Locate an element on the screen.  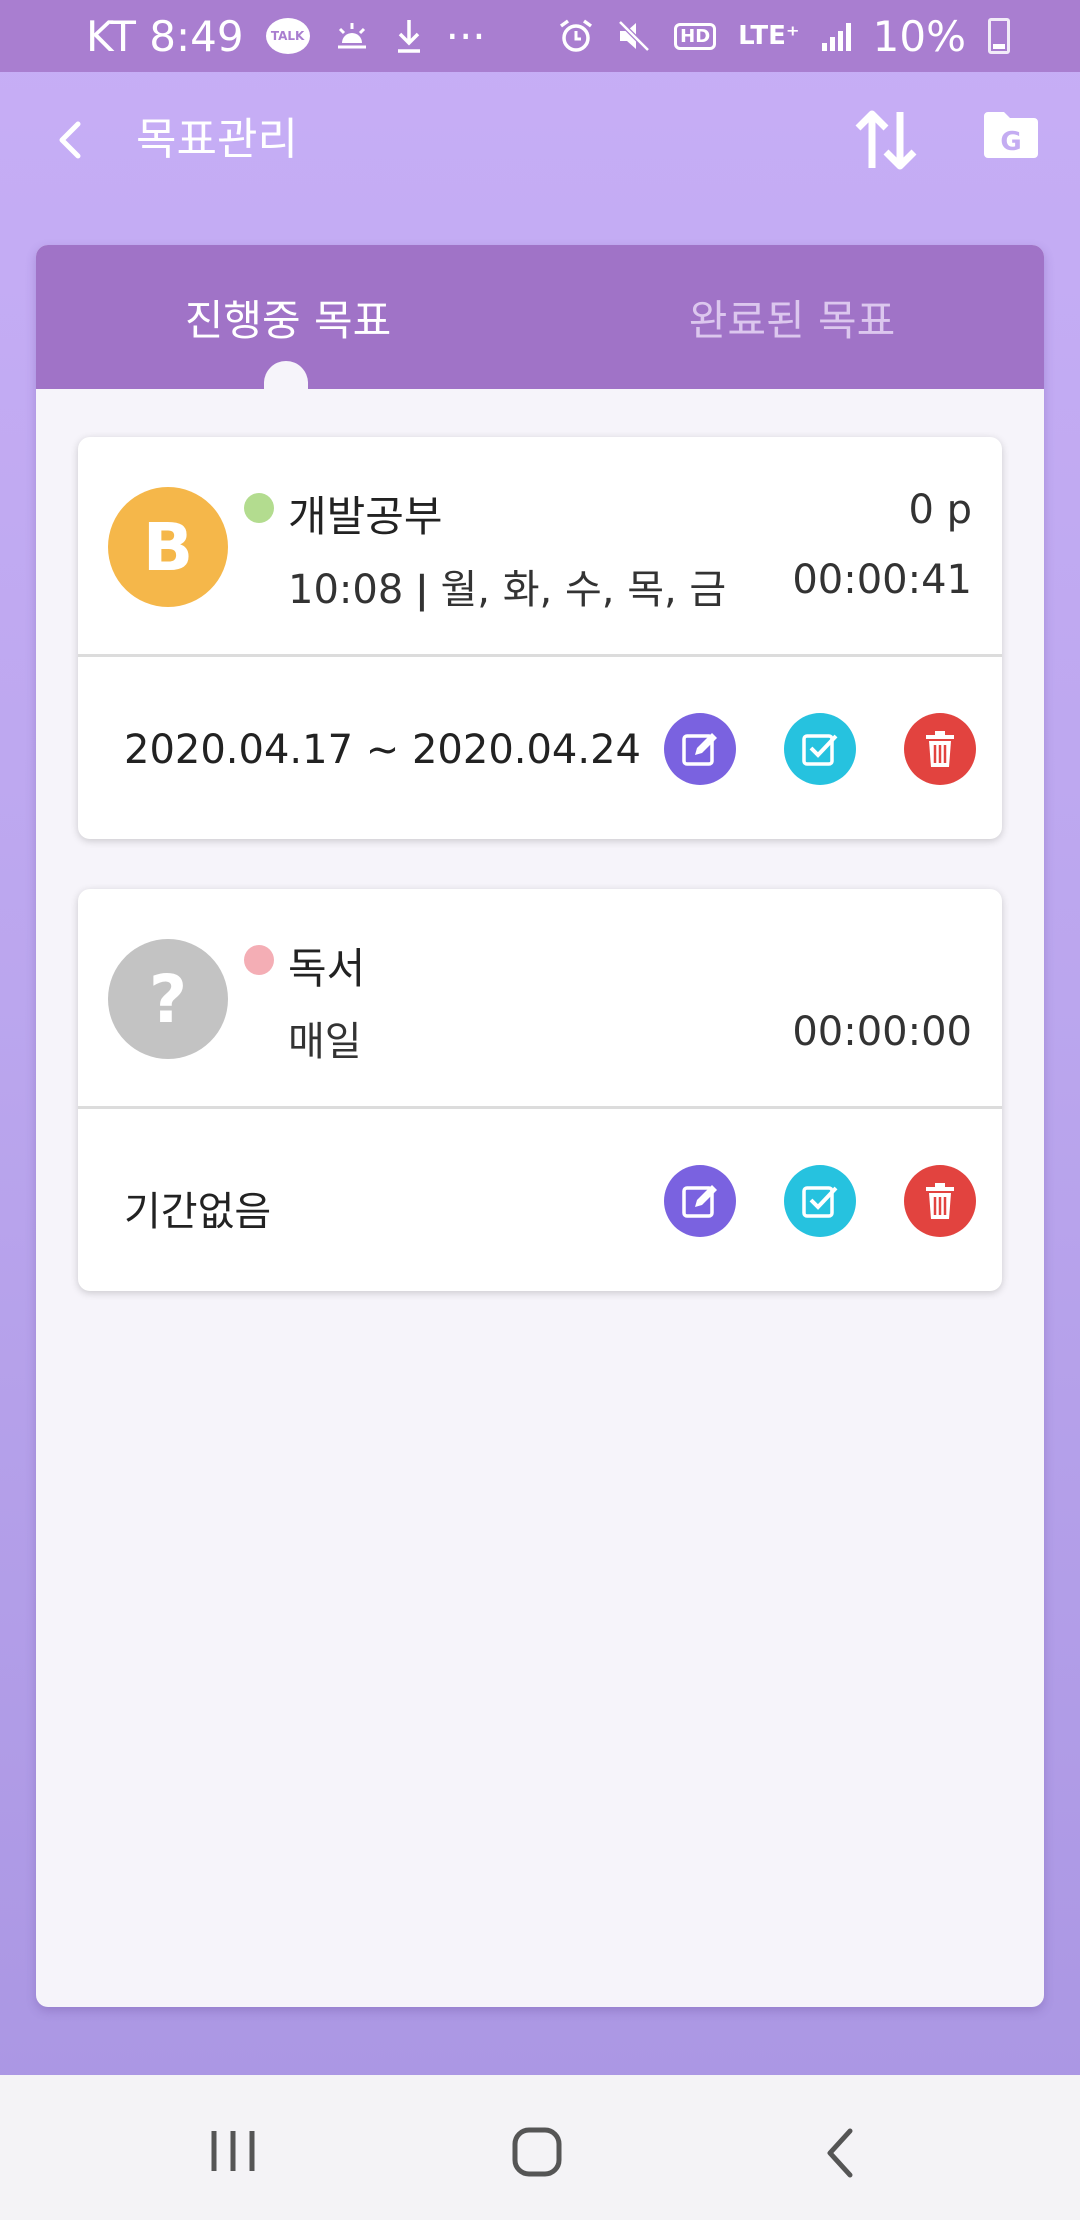
system-back-icon is located at coordinates (840, 2153).